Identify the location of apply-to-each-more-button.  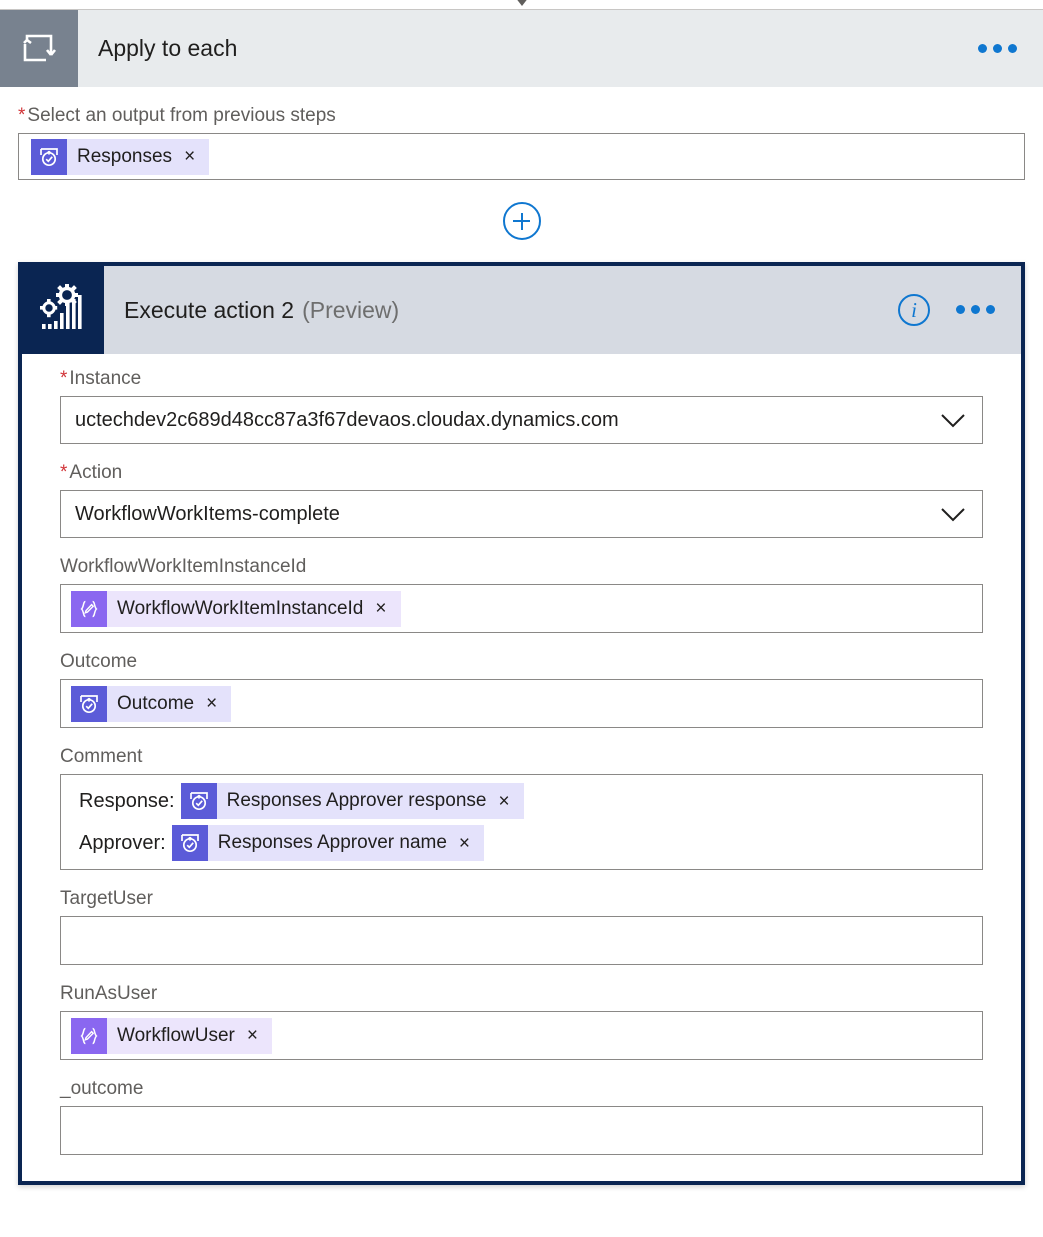
(1010, 48).